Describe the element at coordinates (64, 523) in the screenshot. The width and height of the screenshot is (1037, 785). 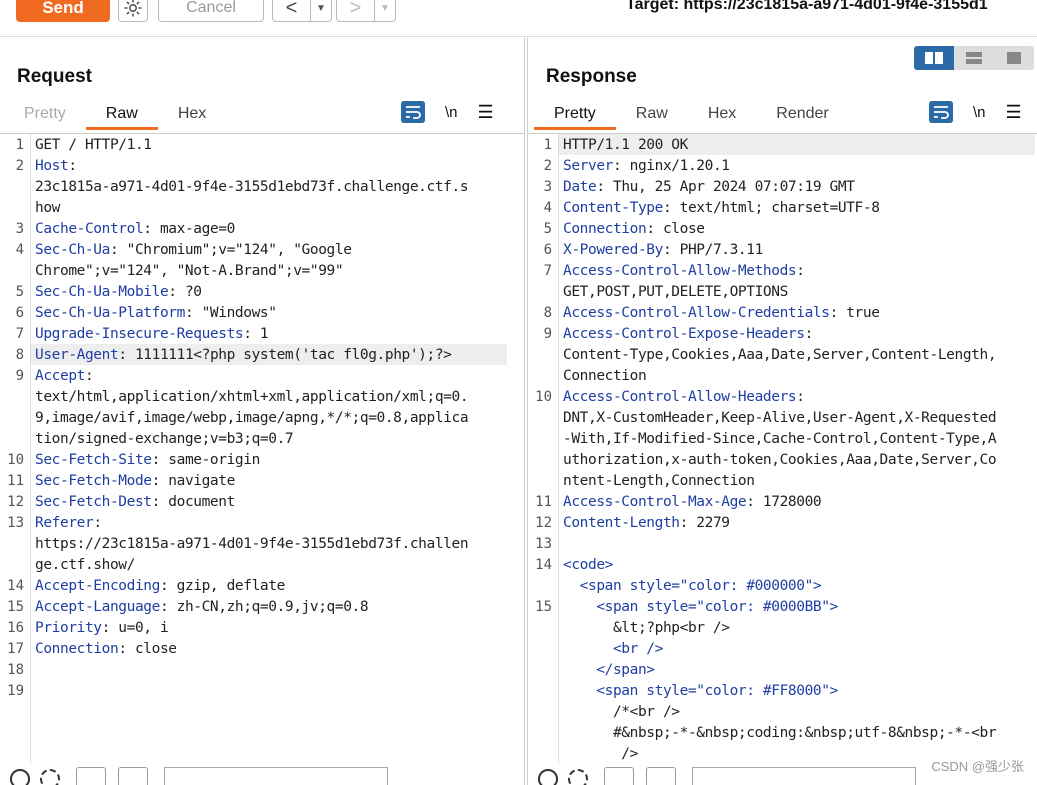
I see `header-name: Referer` at that location.